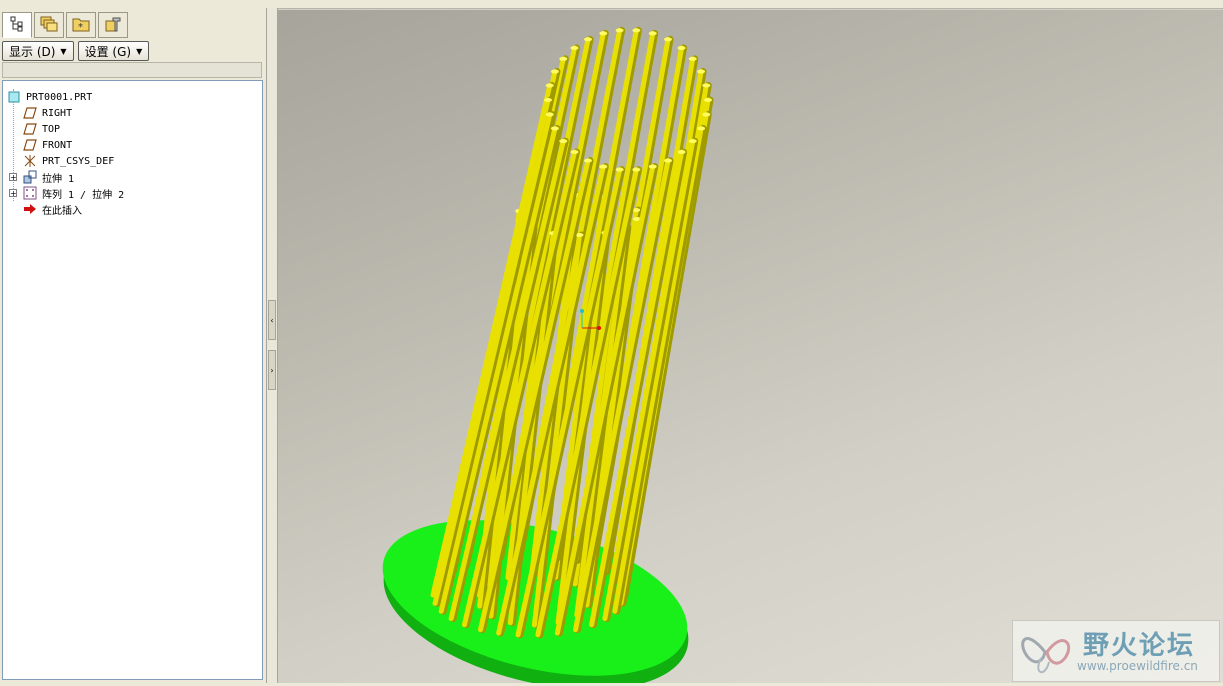 The height and width of the screenshot is (686, 1223). I want to click on tree-item-pattern-1: 阵列 1 / 拉伸 2, so click(73, 193).